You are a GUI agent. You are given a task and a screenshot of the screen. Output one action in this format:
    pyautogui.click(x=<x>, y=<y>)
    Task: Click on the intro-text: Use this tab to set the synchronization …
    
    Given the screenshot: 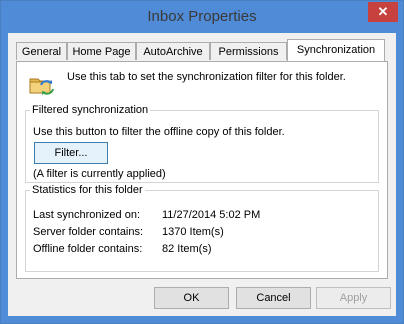 What is the action you would take?
    pyautogui.click(x=206, y=77)
    